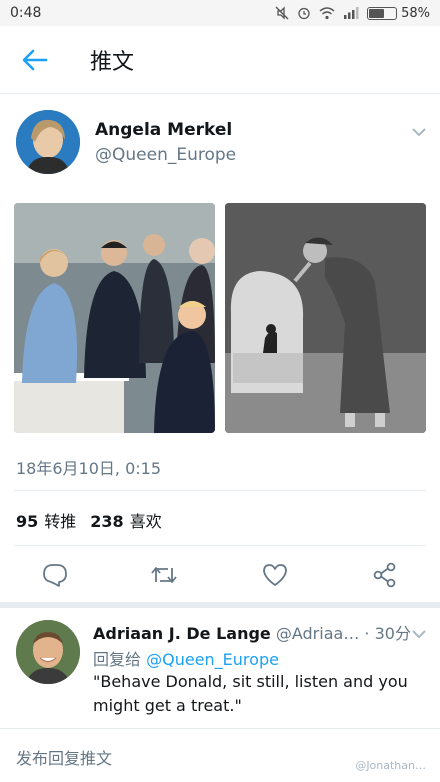  Describe the element at coordinates (125, 520) in the screenshot. I see `likes-stat: 238 喜欢` at that location.